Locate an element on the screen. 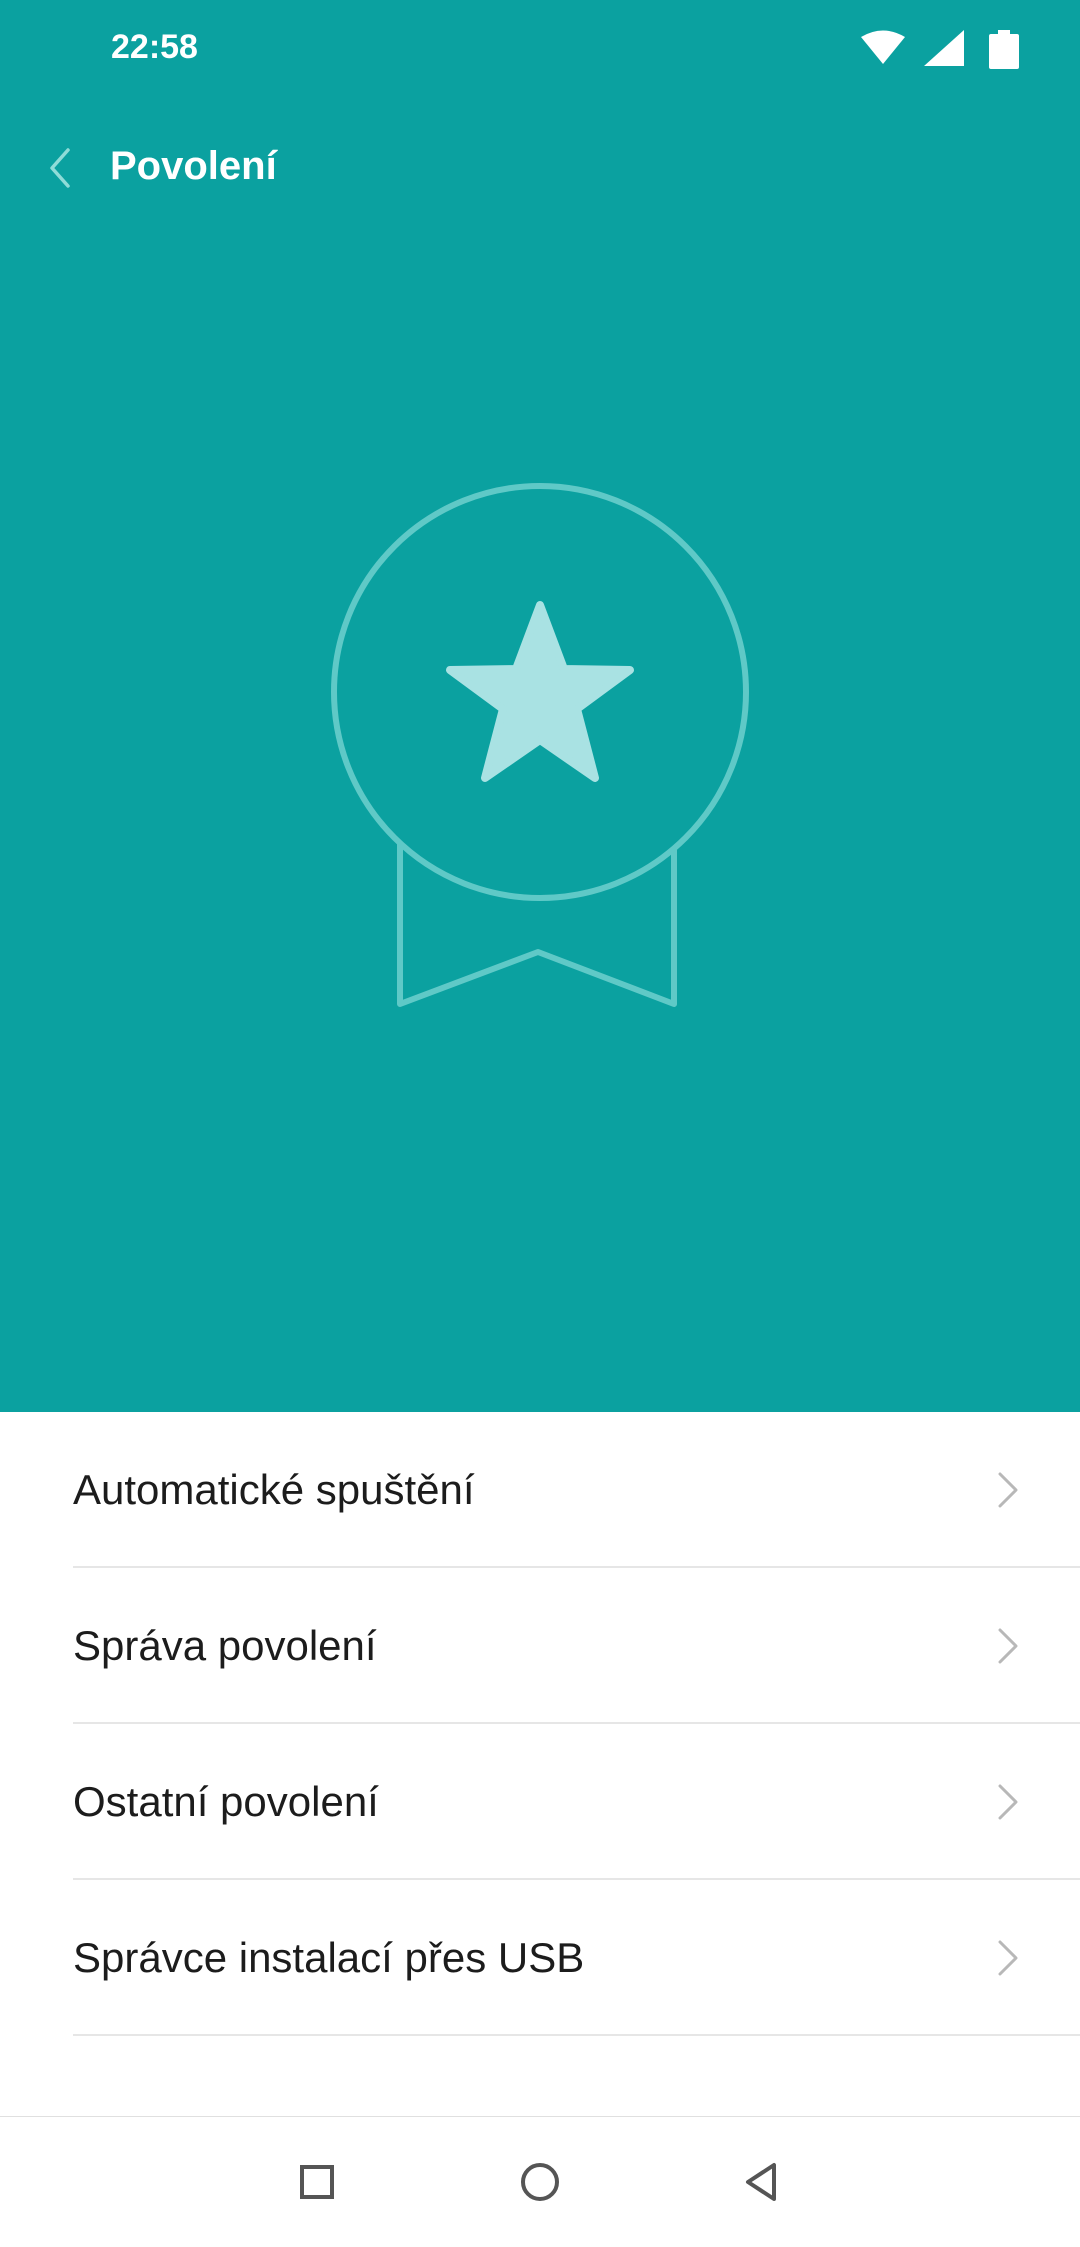  list-item-label: Správce instalací přes USB is located at coordinates (329, 1957).